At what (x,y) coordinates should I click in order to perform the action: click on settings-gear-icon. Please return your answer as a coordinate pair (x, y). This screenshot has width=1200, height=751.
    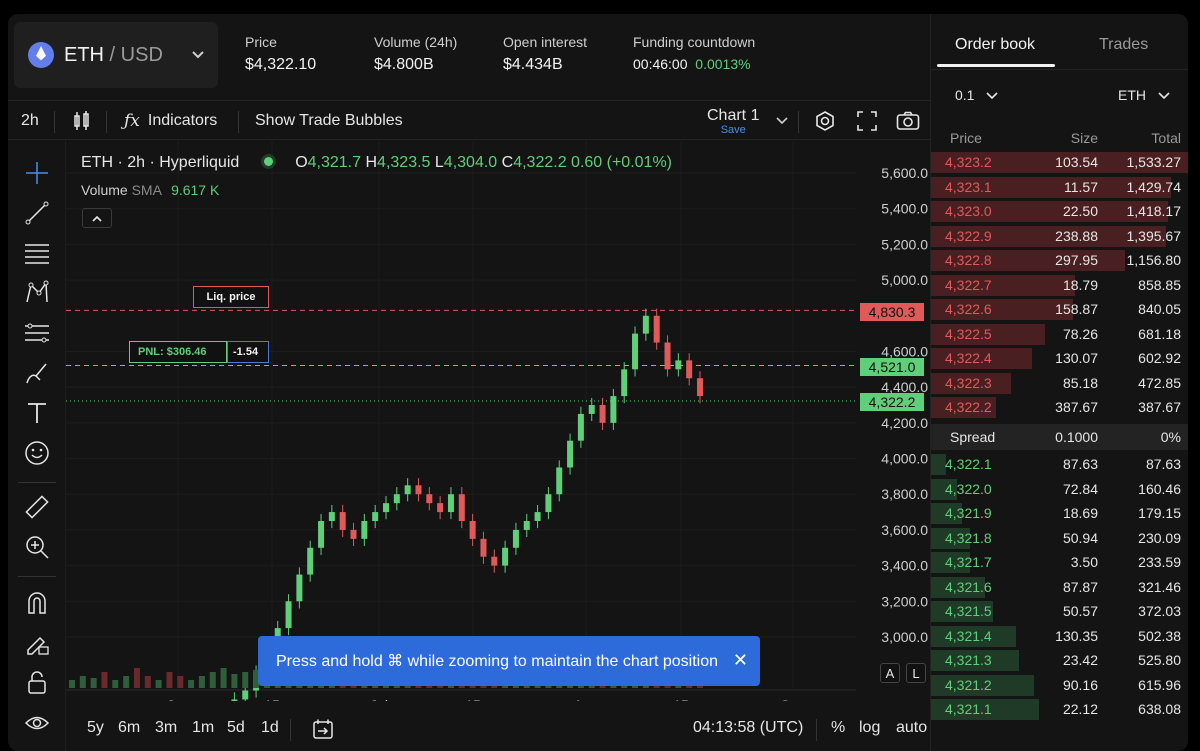
    Looking at the image, I should click on (825, 121).